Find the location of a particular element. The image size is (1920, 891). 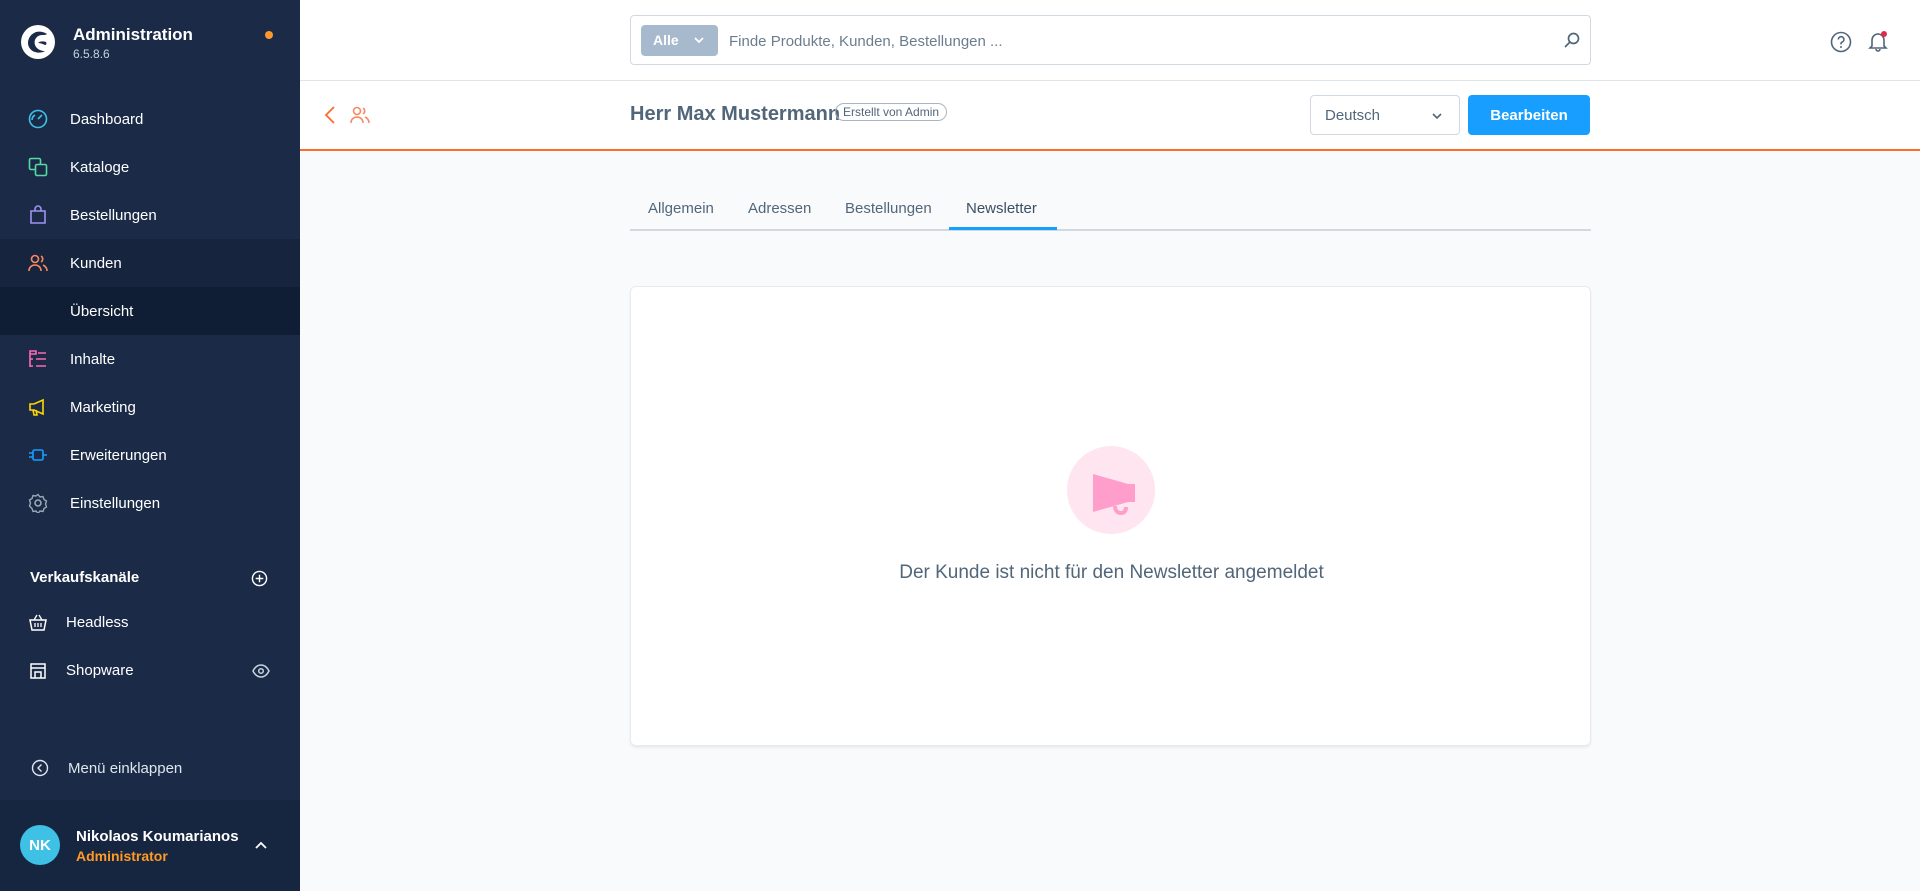

sidebar-item-label: Erweiterungen is located at coordinates (118, 455).